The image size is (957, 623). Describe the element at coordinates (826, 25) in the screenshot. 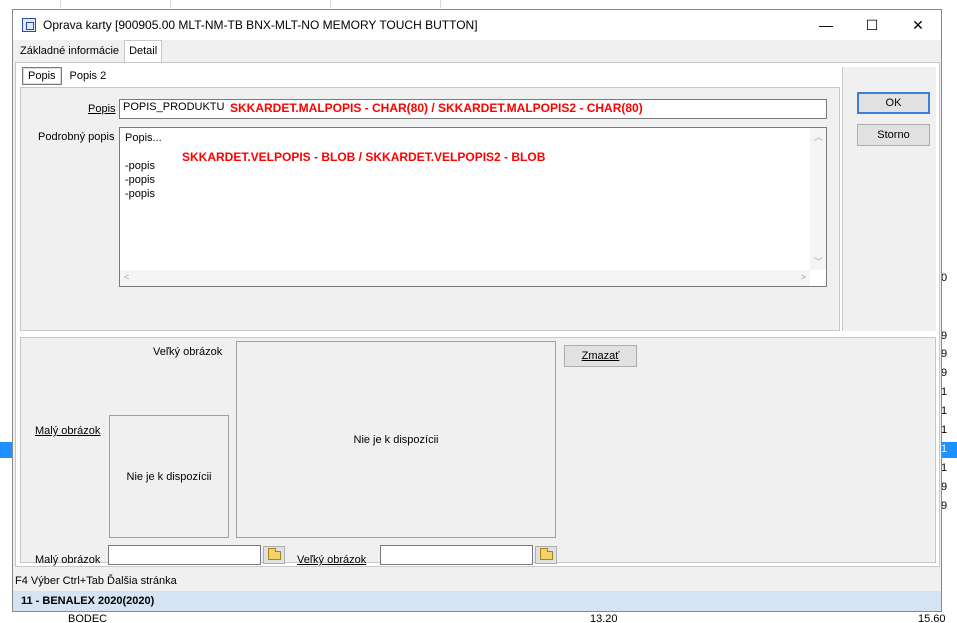

I see `minimize-button: —` at that location.